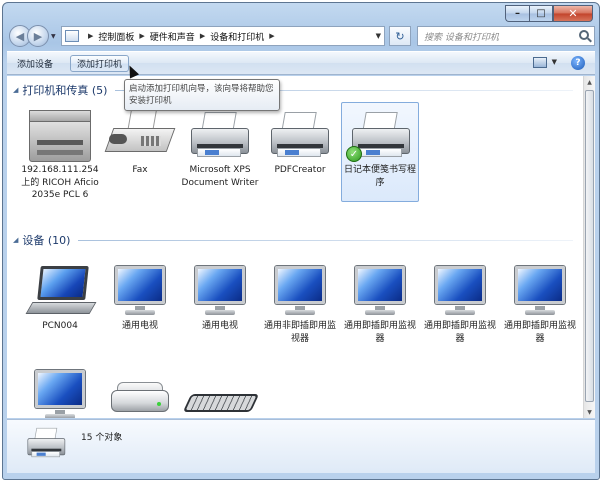 The width and height of the screenshot is (604, 484). What do you see at coordinates (100, 63) in the screenshot?
I see `add-printer-button: 添加打印机` at bounding box center [100, 63].